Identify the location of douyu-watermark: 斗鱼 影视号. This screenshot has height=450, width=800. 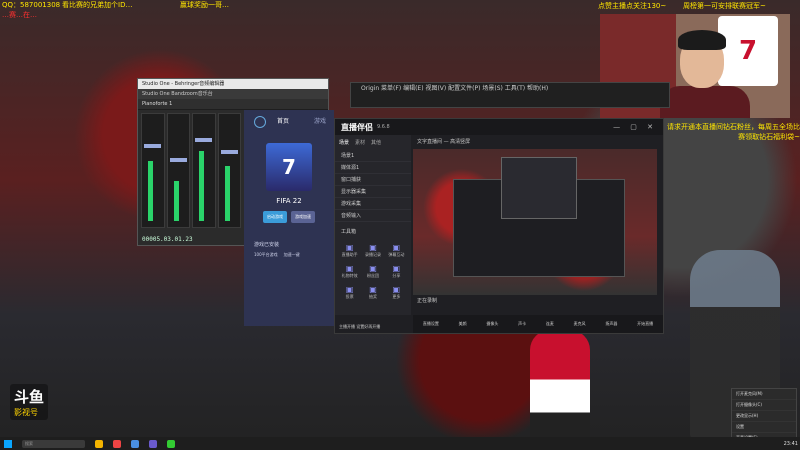
(29, 402).